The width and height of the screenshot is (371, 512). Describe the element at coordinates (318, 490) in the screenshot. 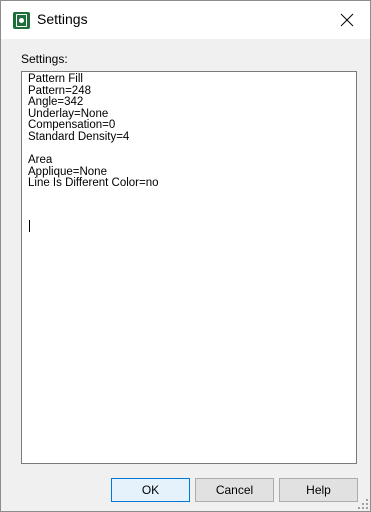

I see `help-button: Help` at that location.